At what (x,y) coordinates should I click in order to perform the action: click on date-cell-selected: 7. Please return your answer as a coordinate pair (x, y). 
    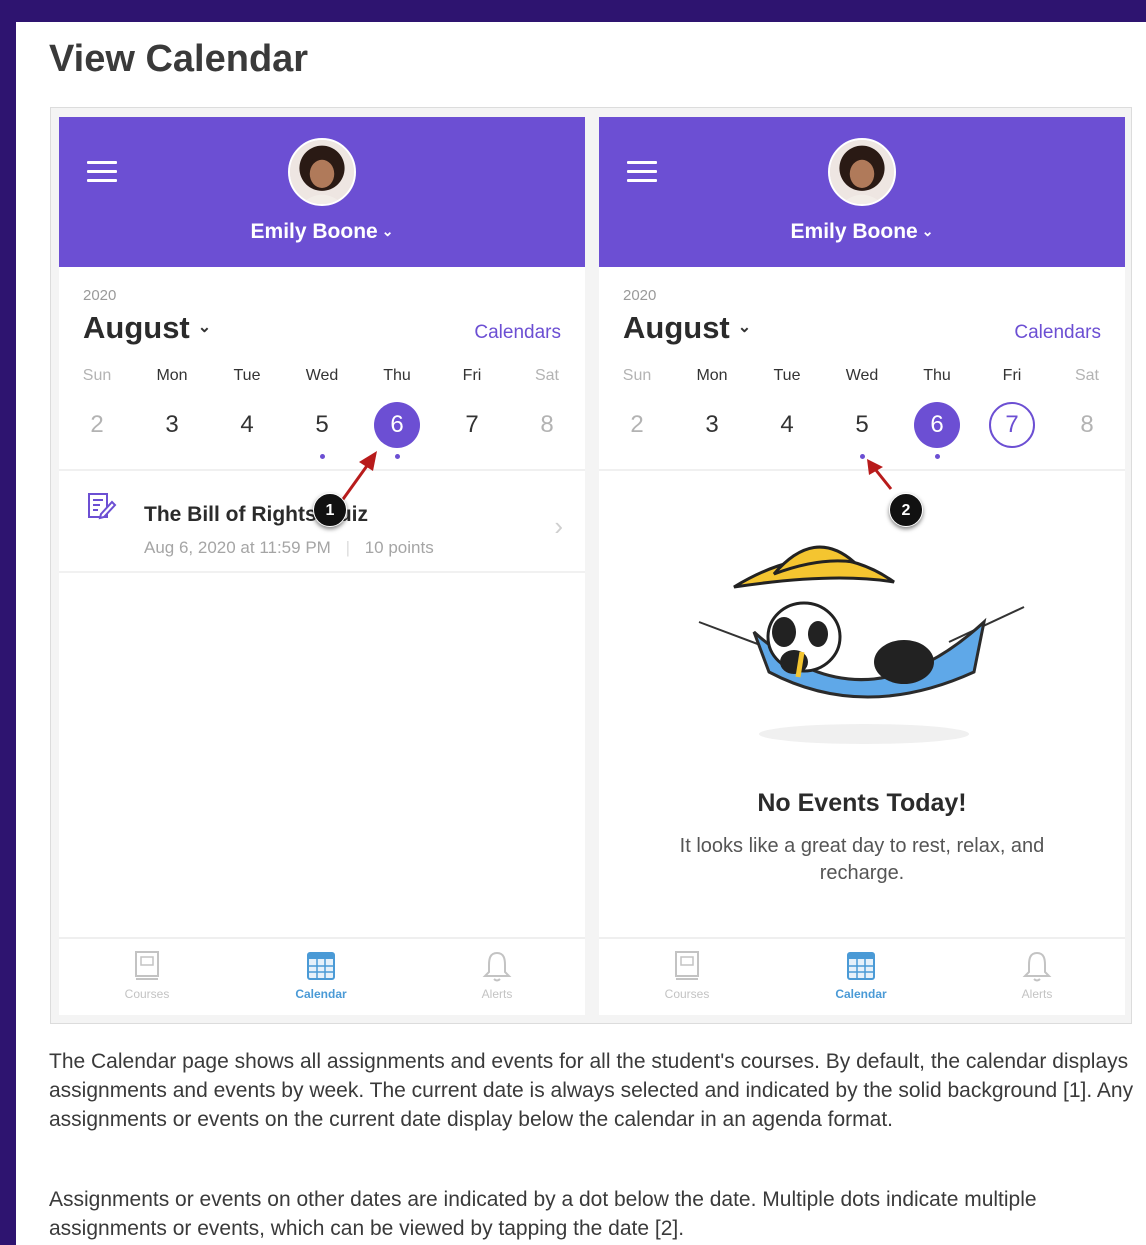
    Looking at the image, I should click on (1012, 425).